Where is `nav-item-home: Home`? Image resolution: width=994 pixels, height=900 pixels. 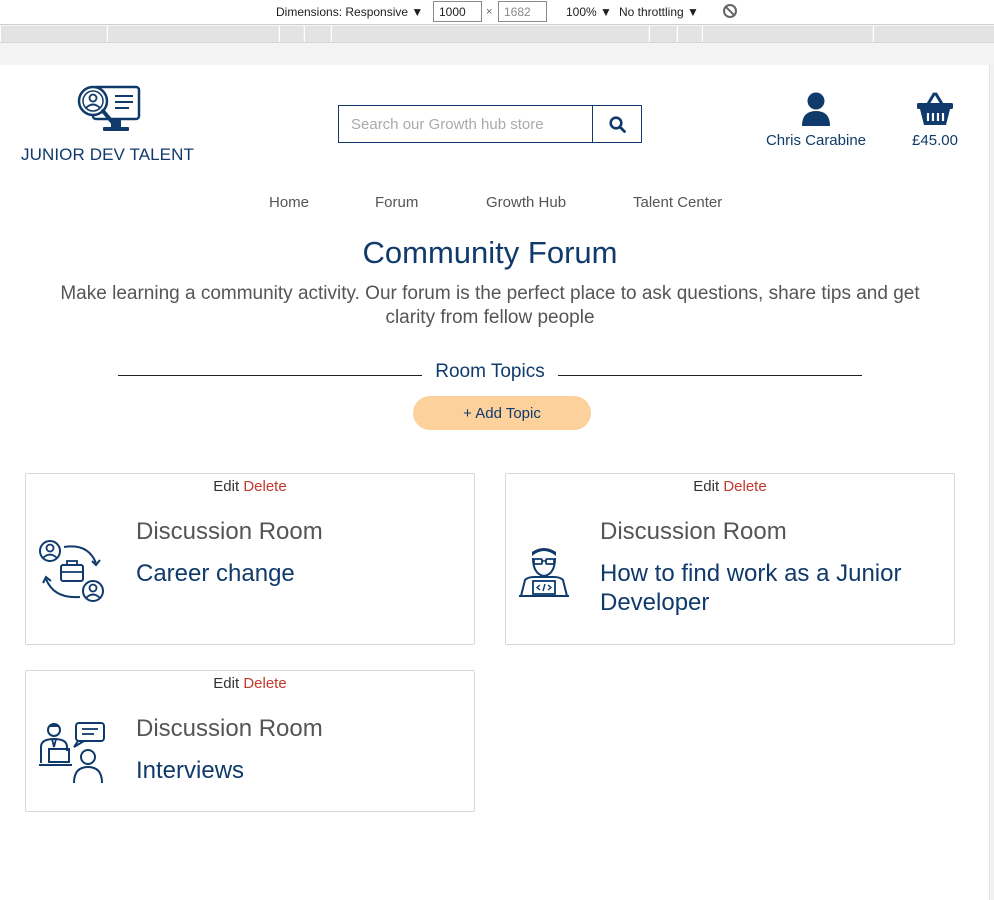
nav-item-home: Home is located at coordinates (289, 202).